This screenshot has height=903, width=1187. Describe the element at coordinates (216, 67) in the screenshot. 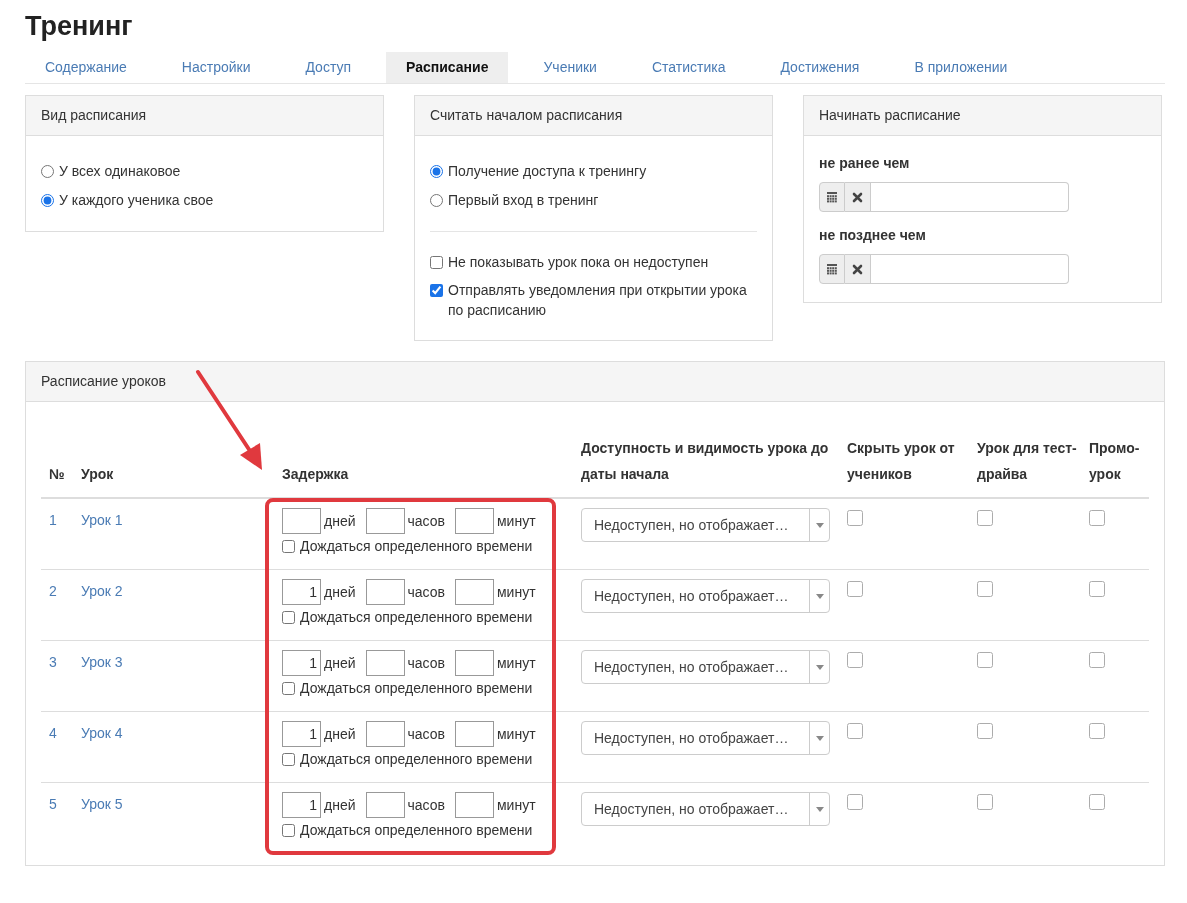

I see `tab: Настройки` at that location.